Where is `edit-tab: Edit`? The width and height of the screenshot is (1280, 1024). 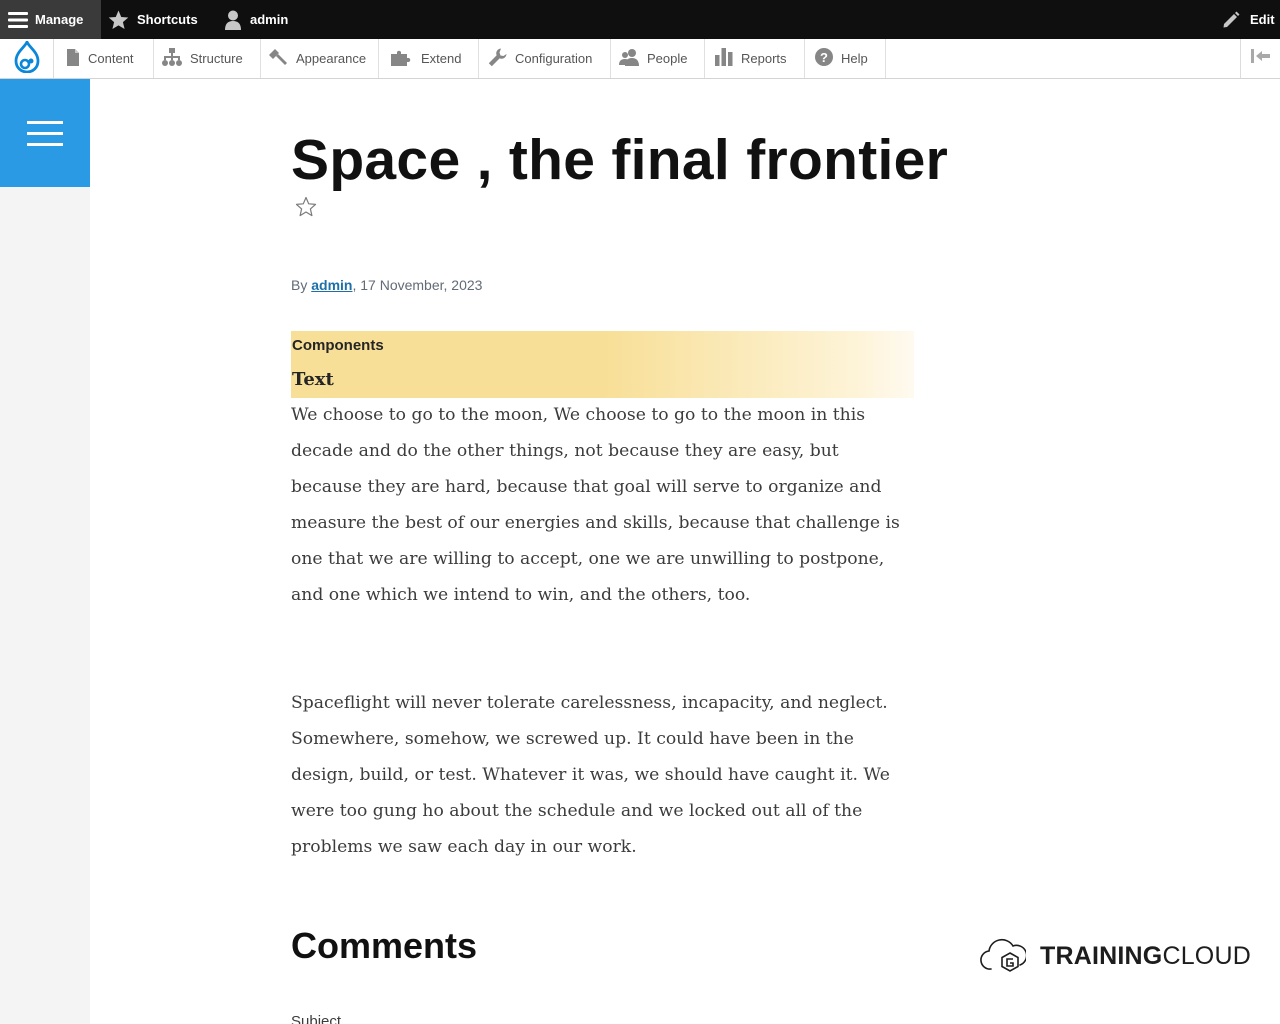 edit-tab: Edit is located at coordinates (1245, 19).